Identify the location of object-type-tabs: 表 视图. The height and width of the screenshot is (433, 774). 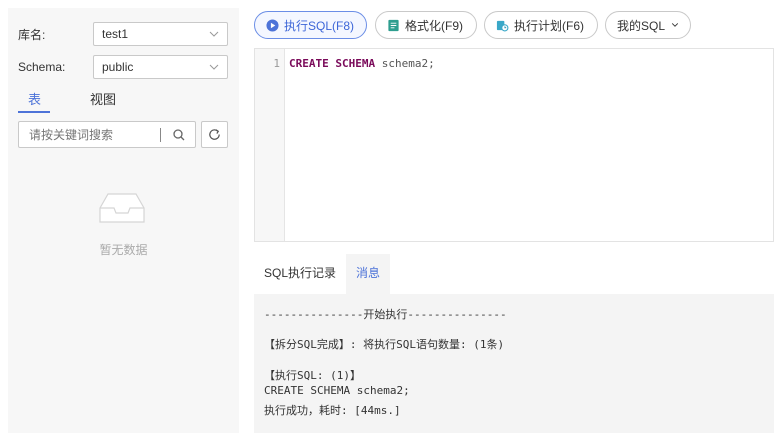
(80, 103).